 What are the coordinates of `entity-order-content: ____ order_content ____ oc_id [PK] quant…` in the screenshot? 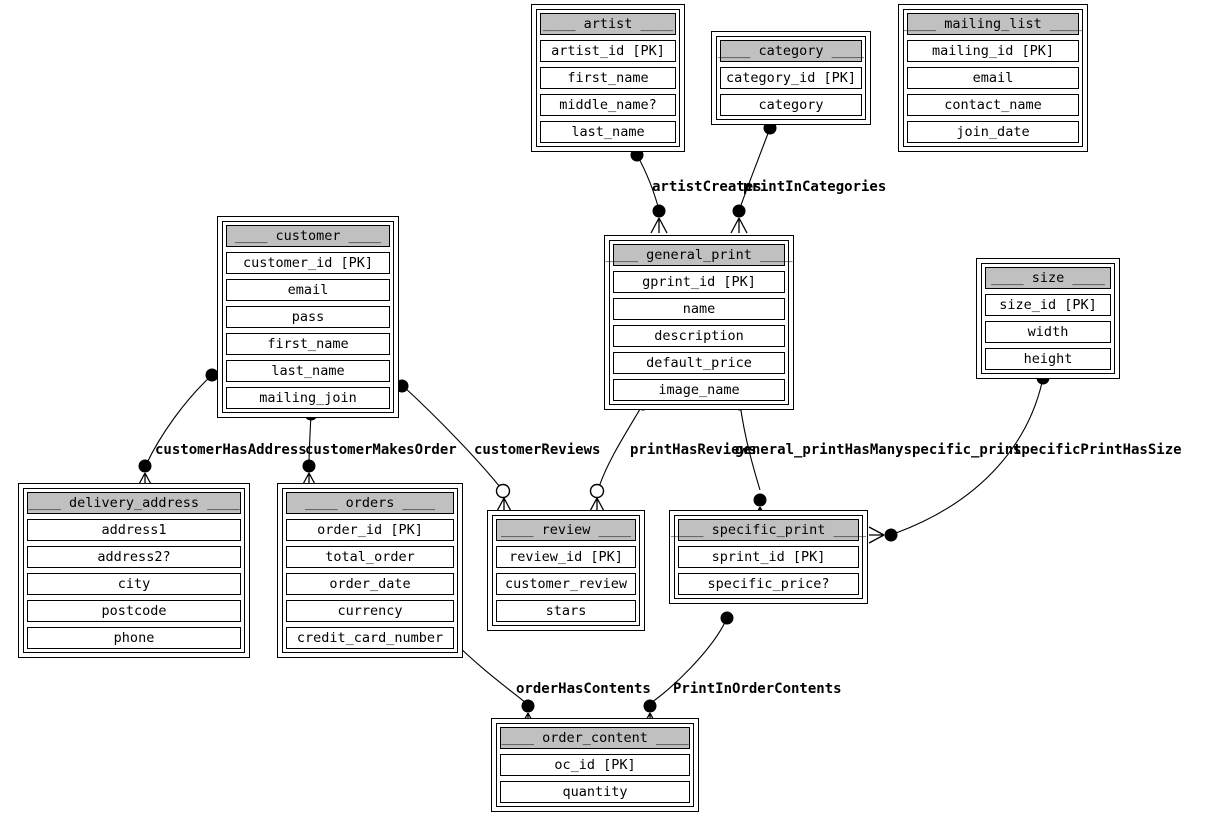 It's located at (595, 765).